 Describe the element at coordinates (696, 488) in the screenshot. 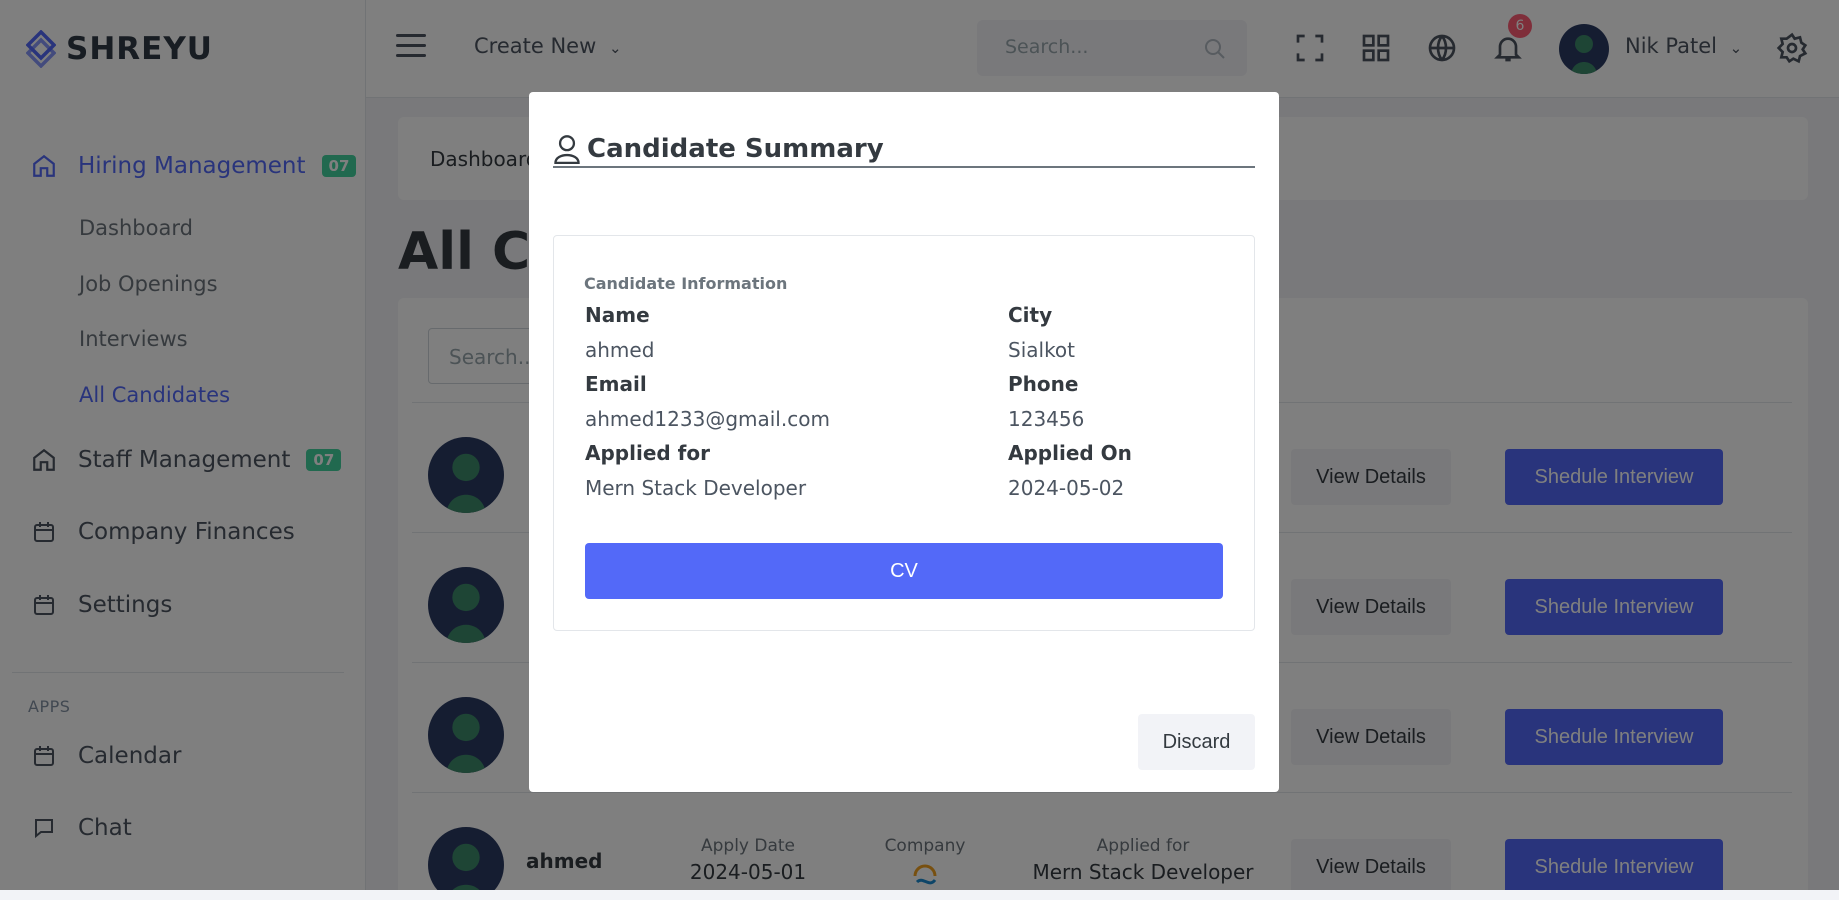

I see `applied-for-value: Mern Stack Developer` at that location.